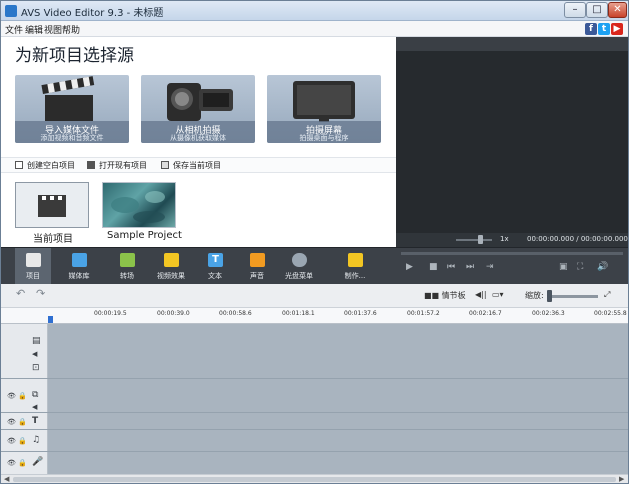 The height and width of the screenshot is (484, 629). Describe the element at coordinates (171, 266) in the screenshot. I see `tool-video-effects: 视频效果` at that location.